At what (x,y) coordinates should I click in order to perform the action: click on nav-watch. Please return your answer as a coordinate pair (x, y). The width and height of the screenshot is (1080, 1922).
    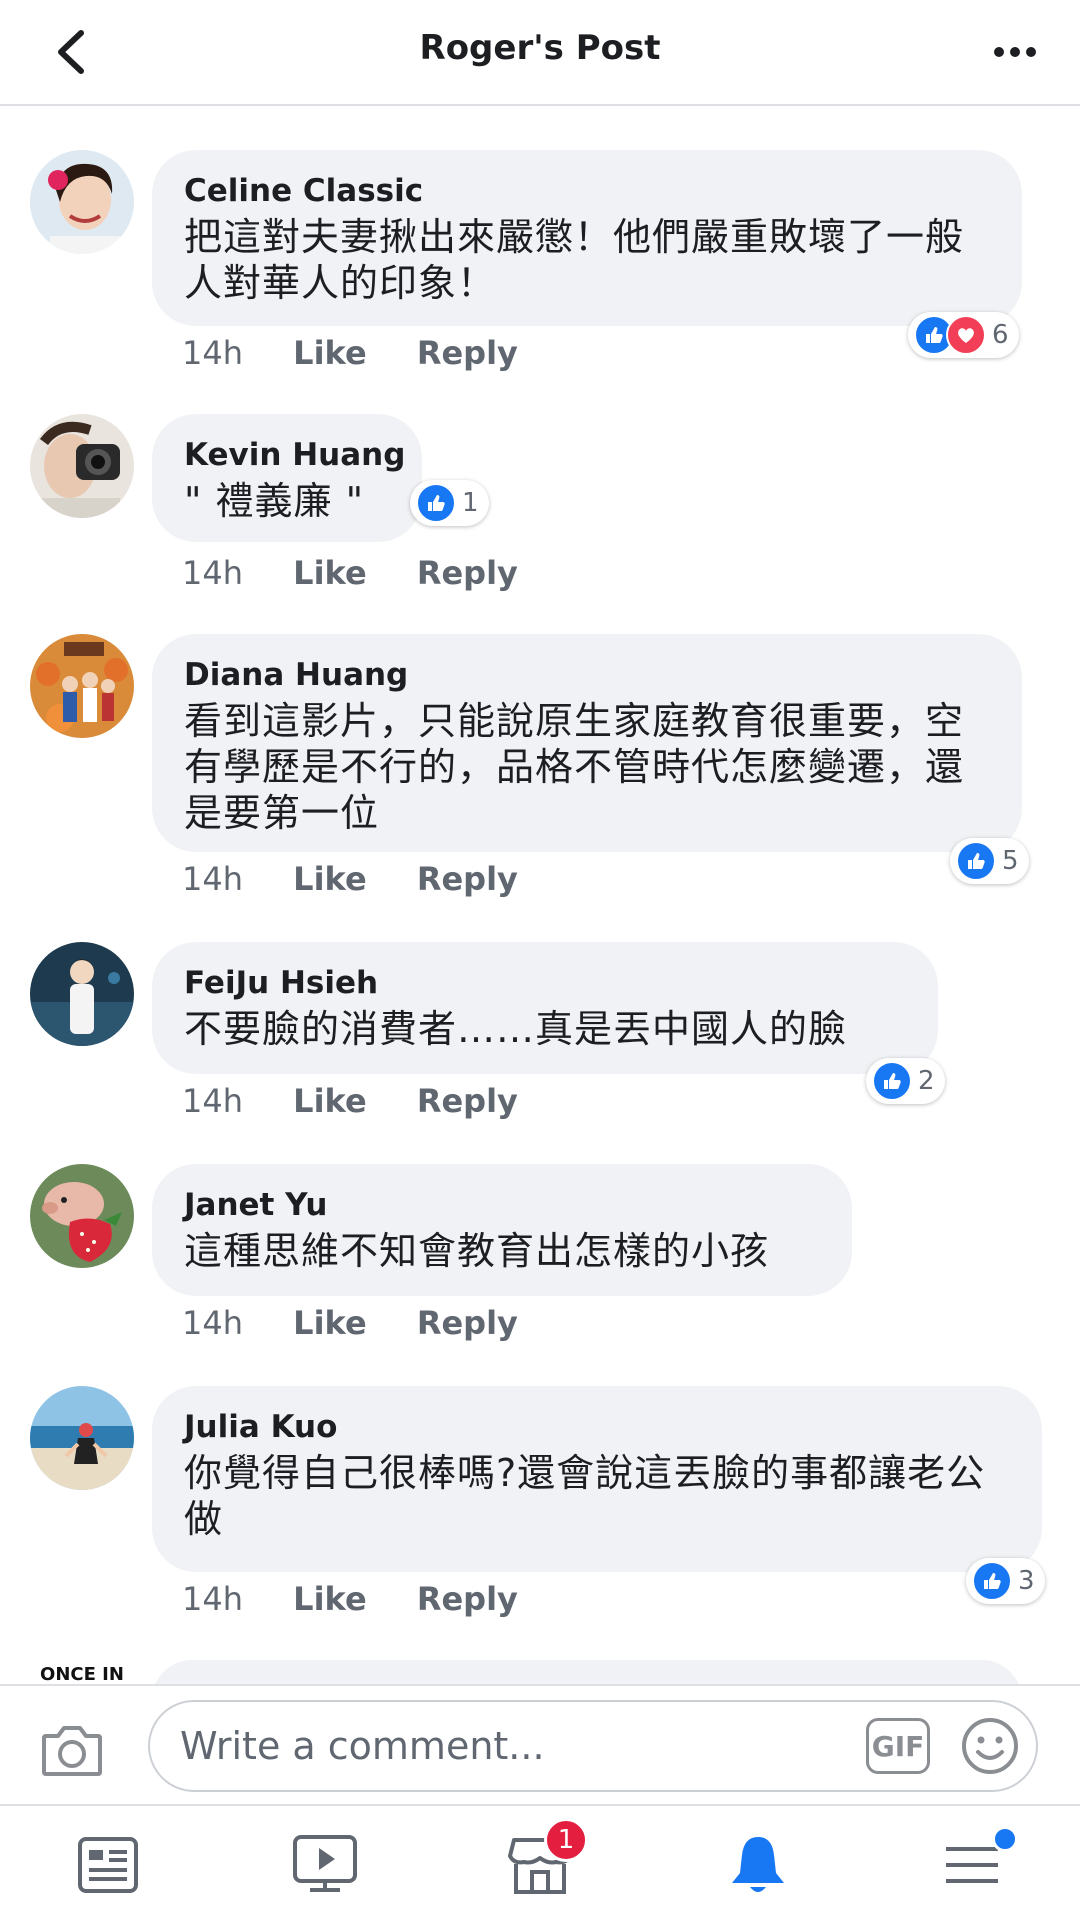
    Looking at the image, I should click on (325, 1865).